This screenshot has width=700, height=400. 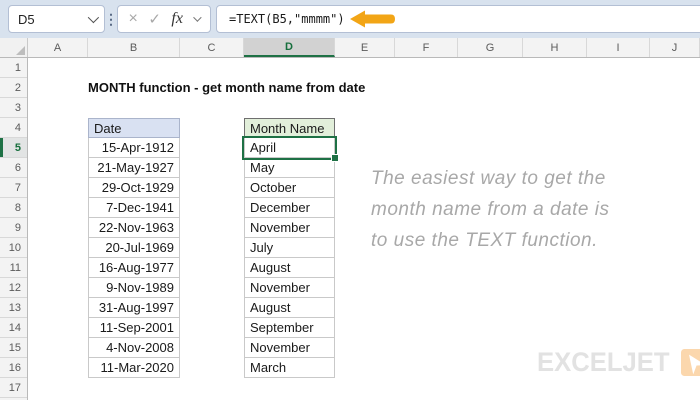 What do you see at coordinates (13, 148) in the screenshot?
I see `row-header-5: 5` at bounding box center [13, 148].